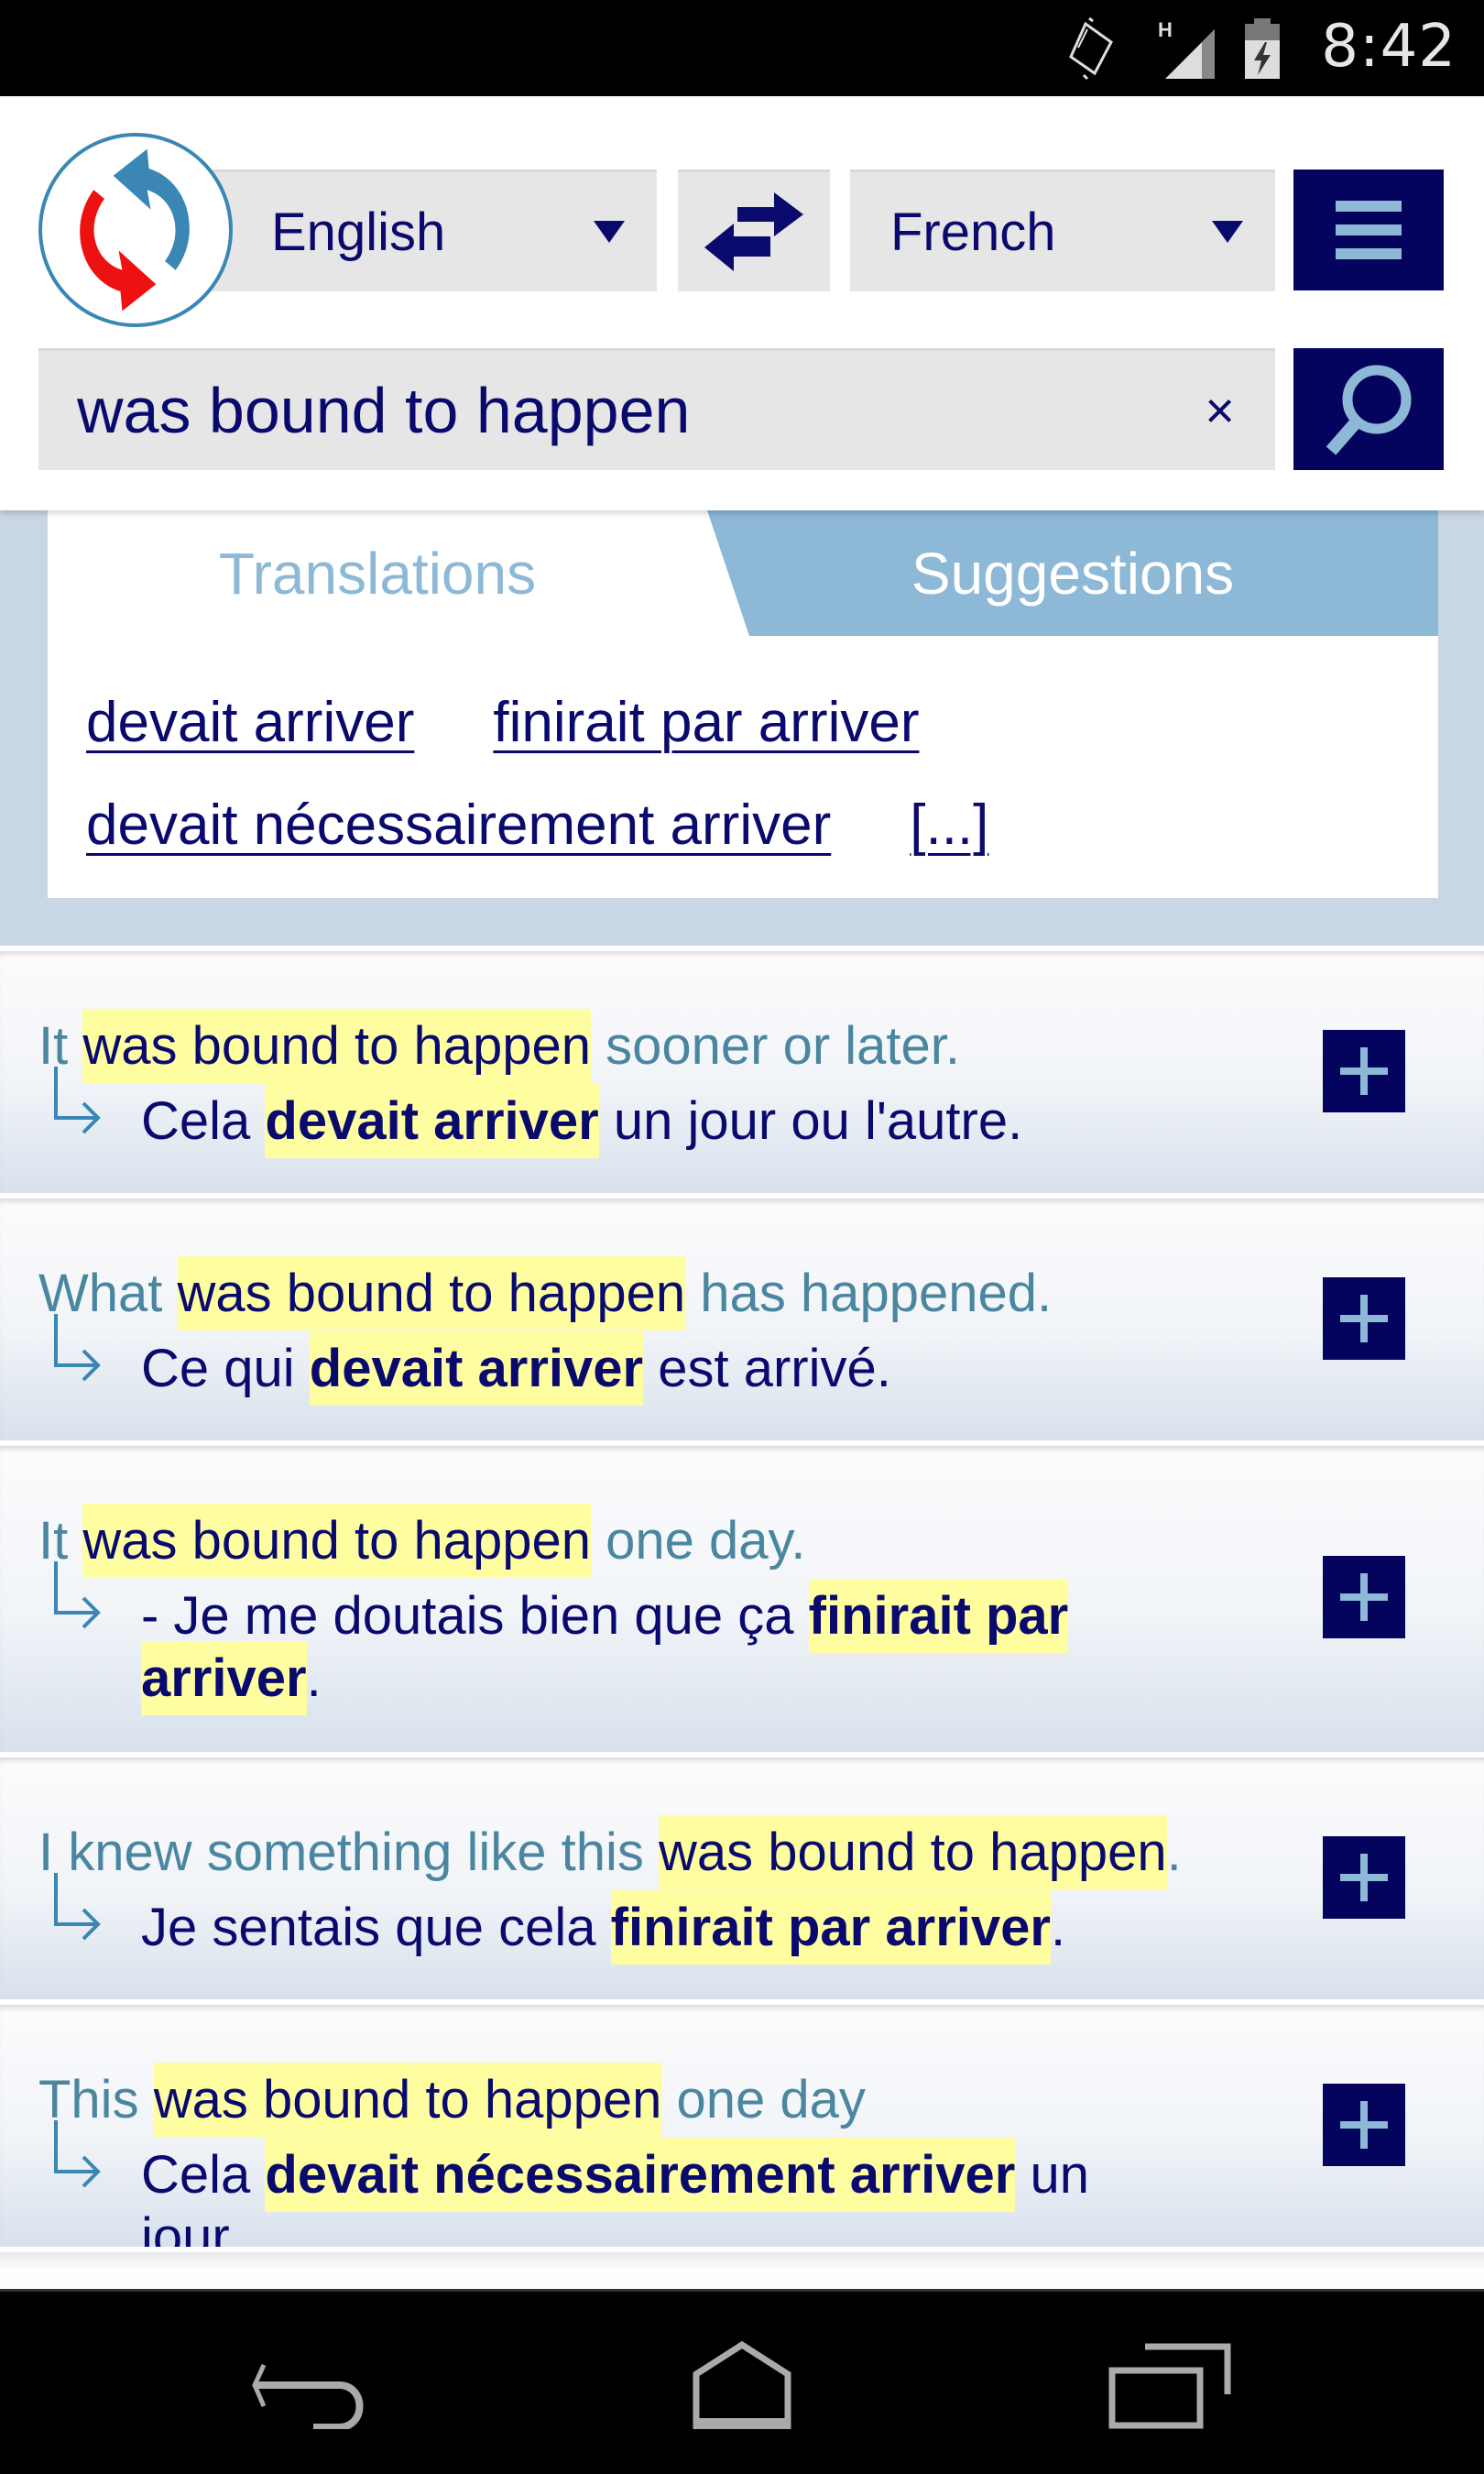  What do you see at coordinates (831, 1927) in the screenshot?
I see `translation-match: finirait par arriver` at bounding box center [831, 1927].